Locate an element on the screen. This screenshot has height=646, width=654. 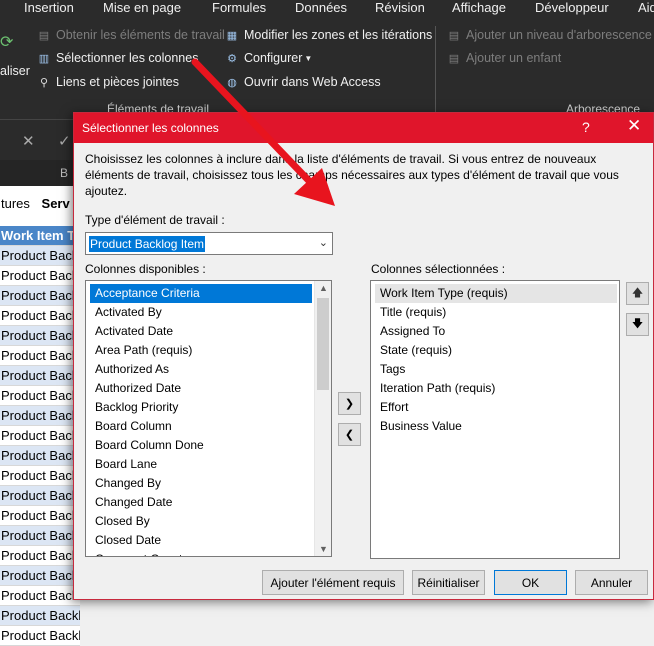
add-child-button: ▤ Ajouter un enfant is located at coordinates (504, 58).